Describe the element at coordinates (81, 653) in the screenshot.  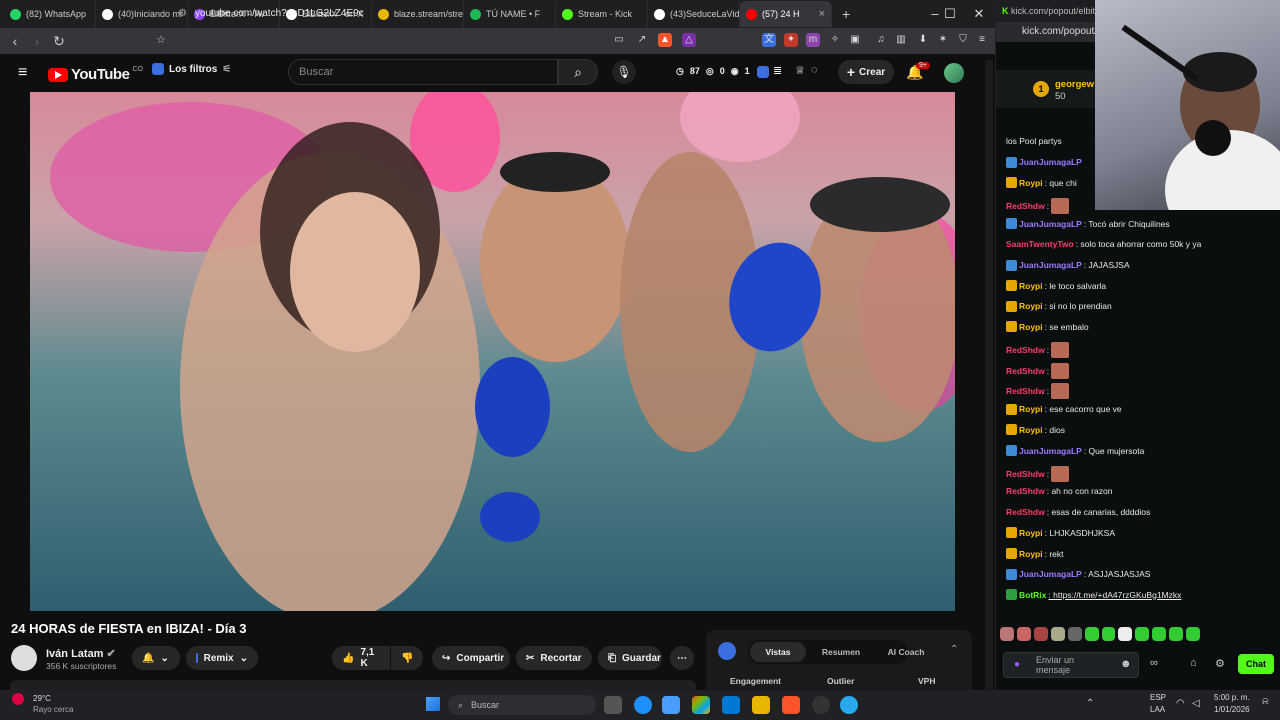
I see `channel-name: Iván Latam ✔` at that location.